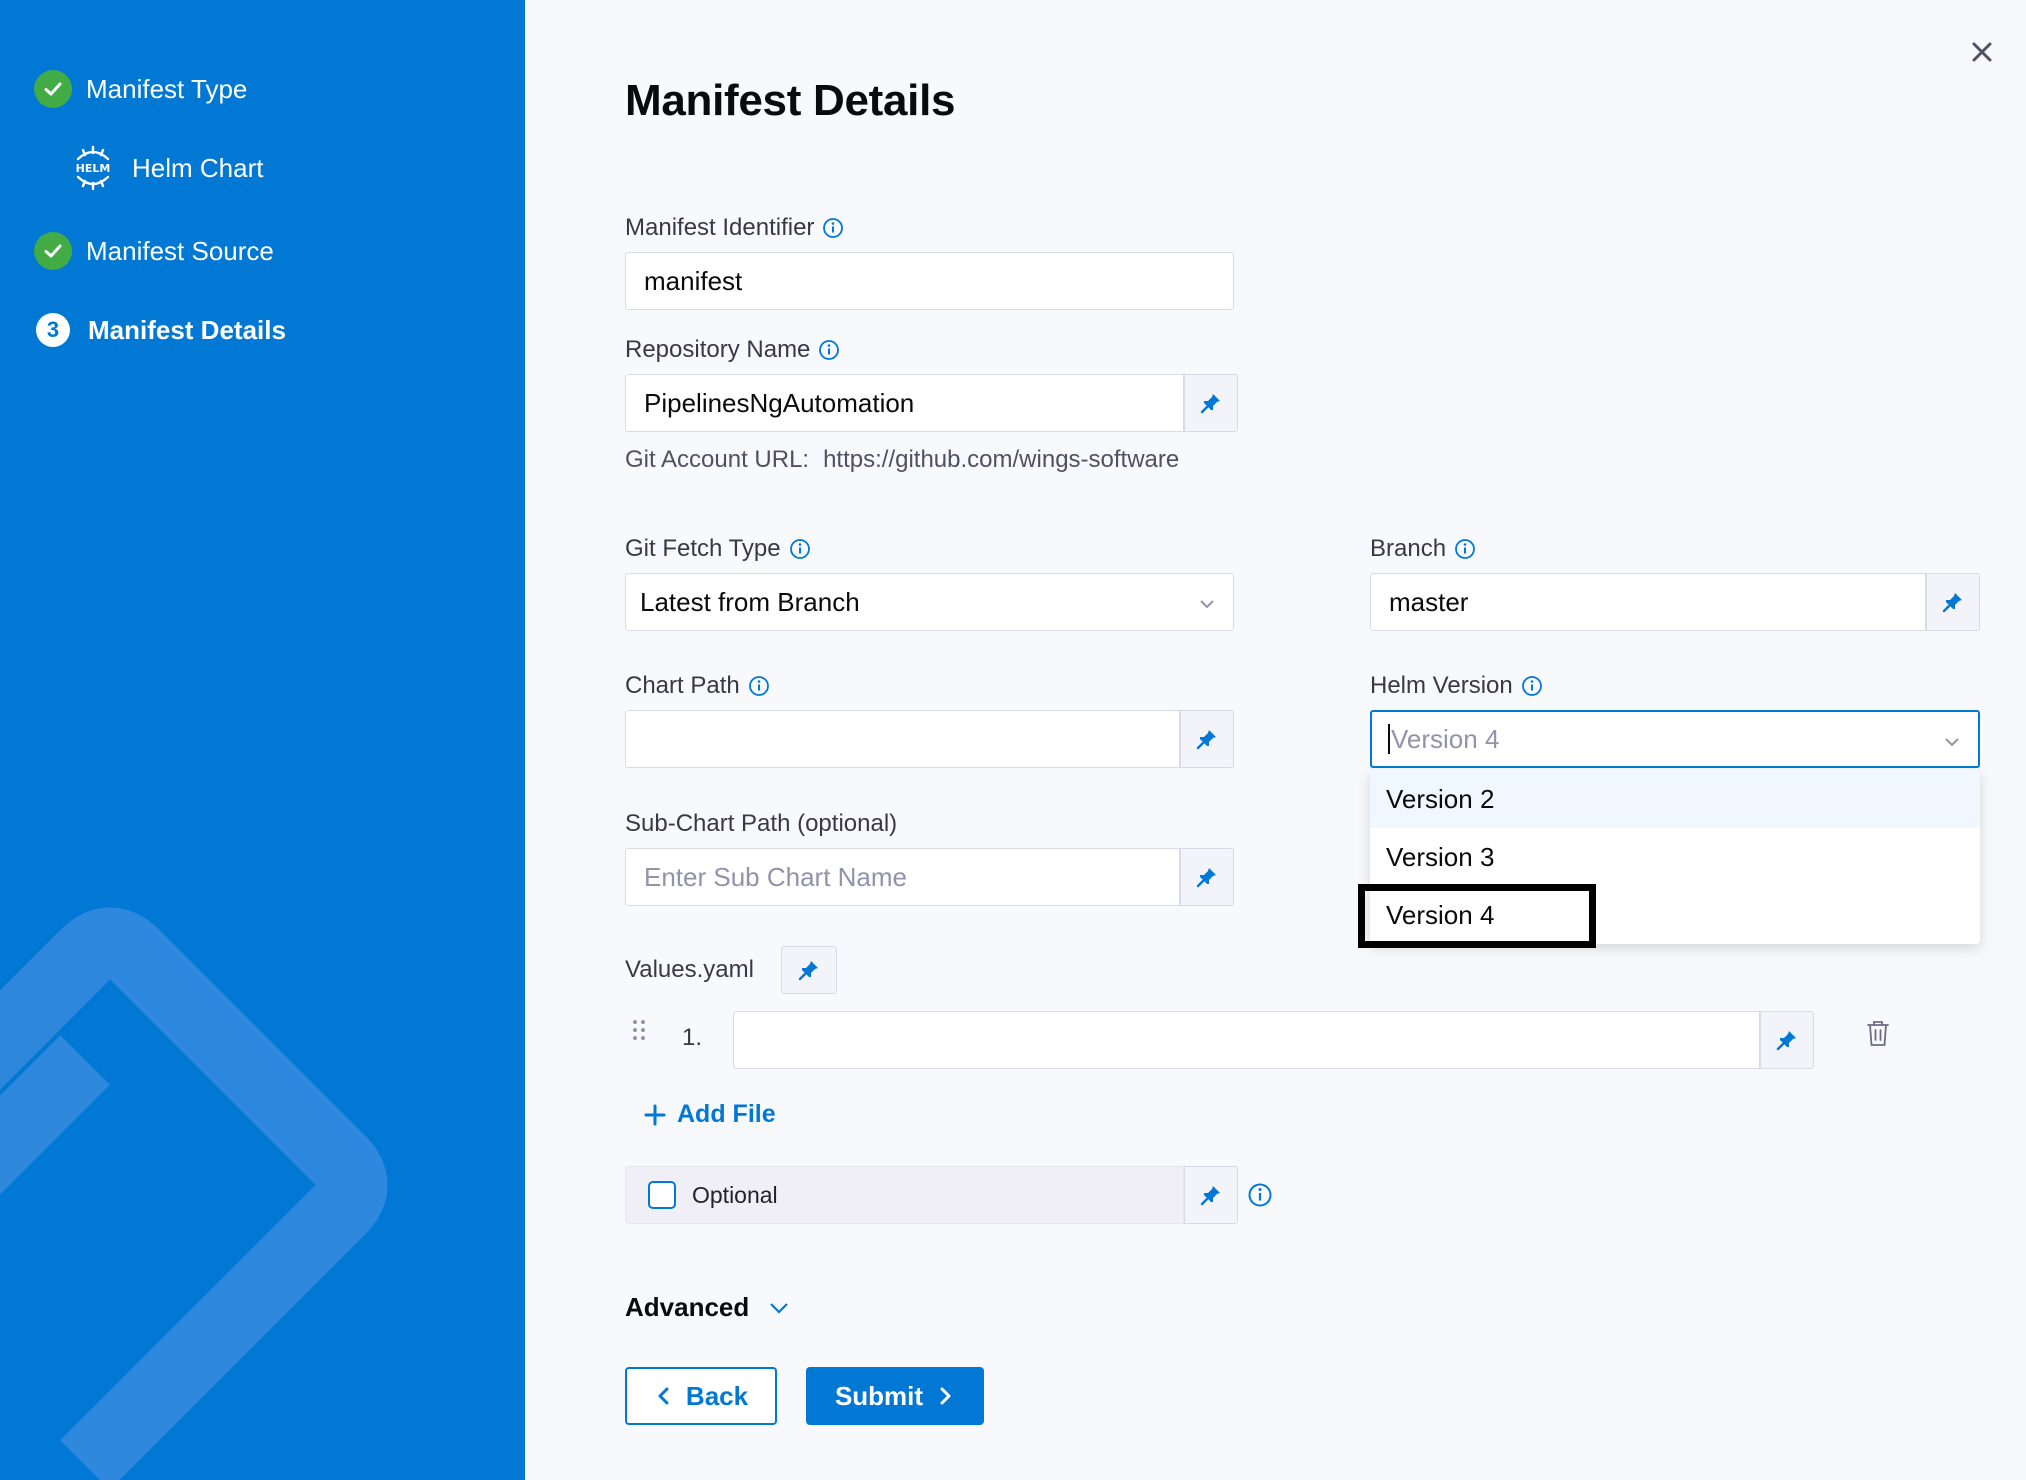 This screenshot has height=1480, width=2026. Describe the element at coordinates (945, 1396) in the screenshot. I see `chevron-right-icon` at that location.